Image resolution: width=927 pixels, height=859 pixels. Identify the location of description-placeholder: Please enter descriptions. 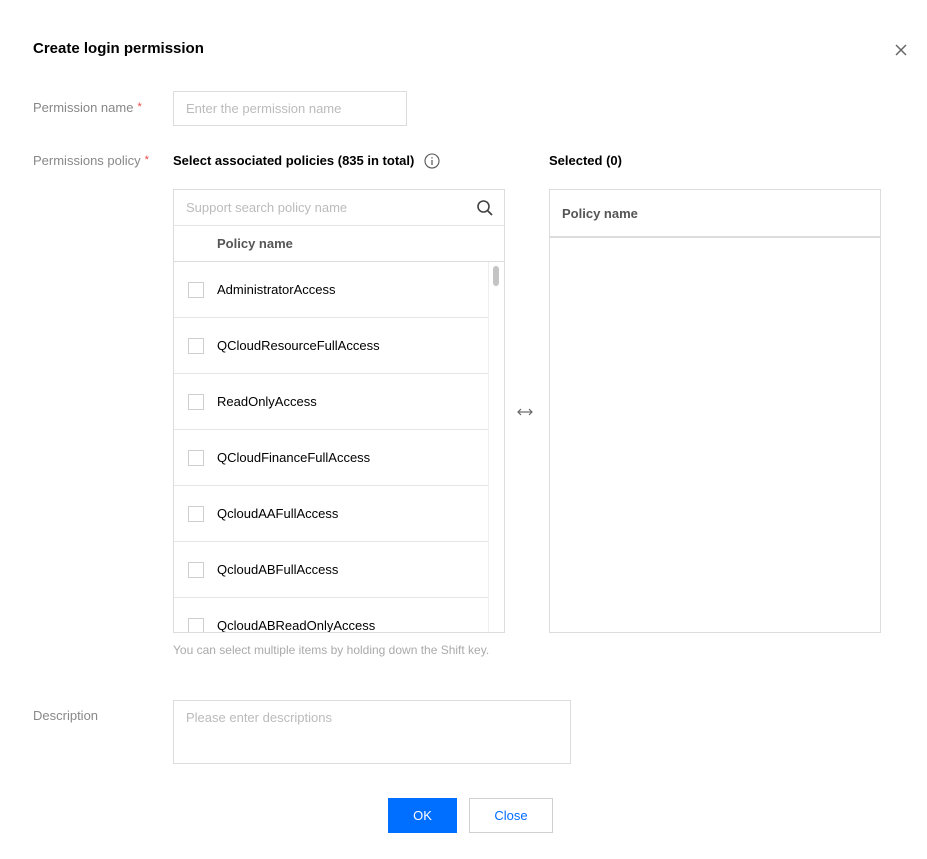
(259, 717).